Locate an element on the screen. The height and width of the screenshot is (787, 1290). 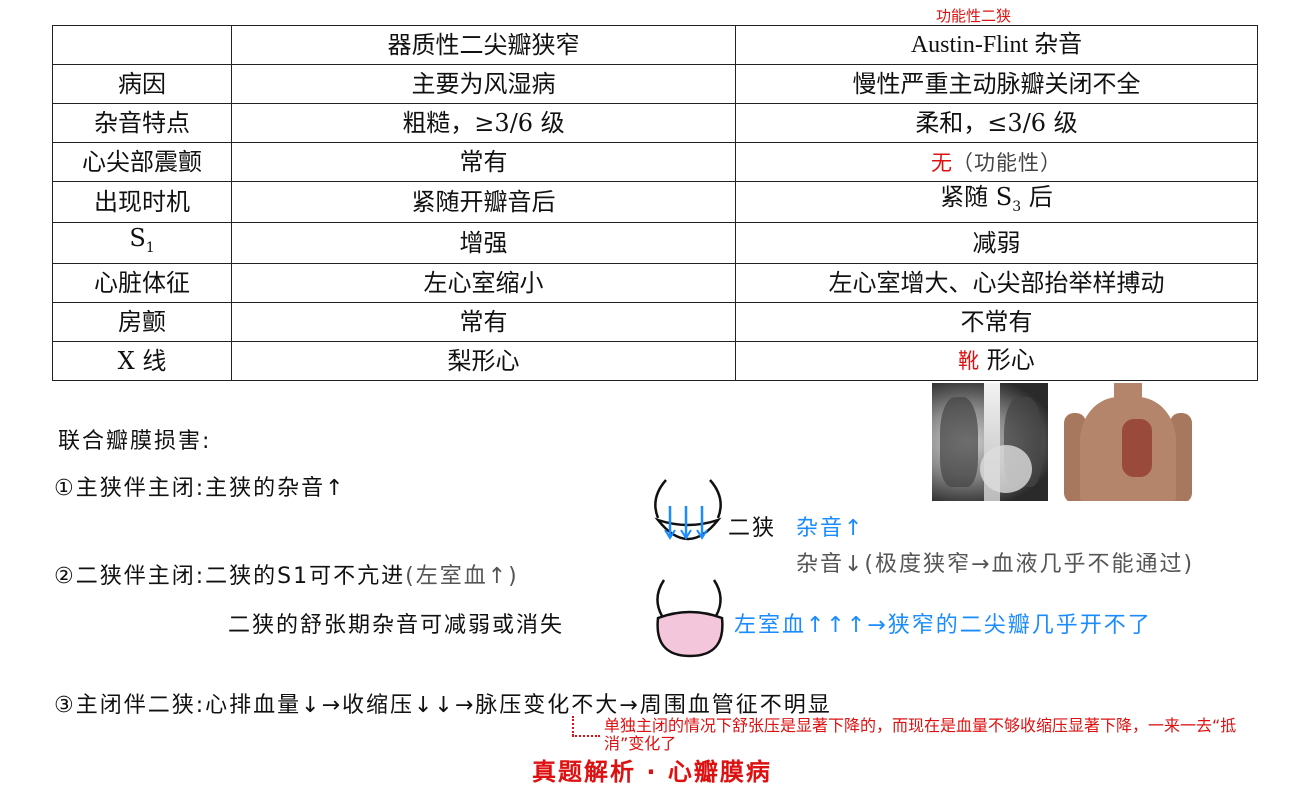
chest-xray-image is located at coordinates (990, 442).